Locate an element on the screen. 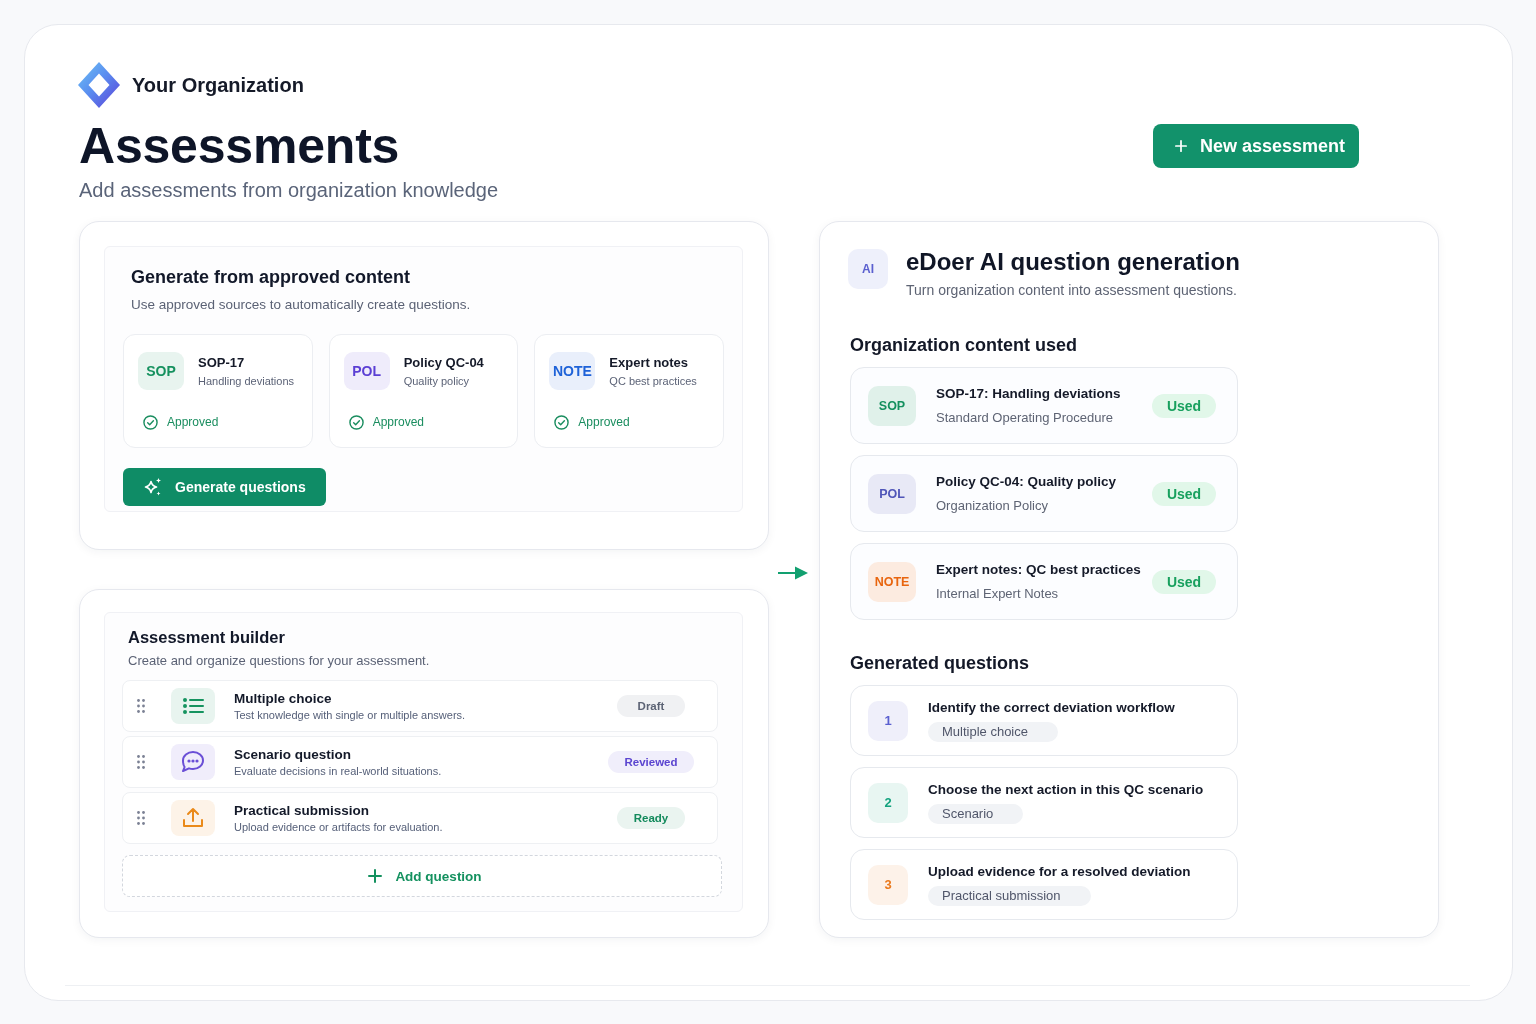  question-type-description: Test knowledge with single or multiple answers. is located at coordinates (350, 715).